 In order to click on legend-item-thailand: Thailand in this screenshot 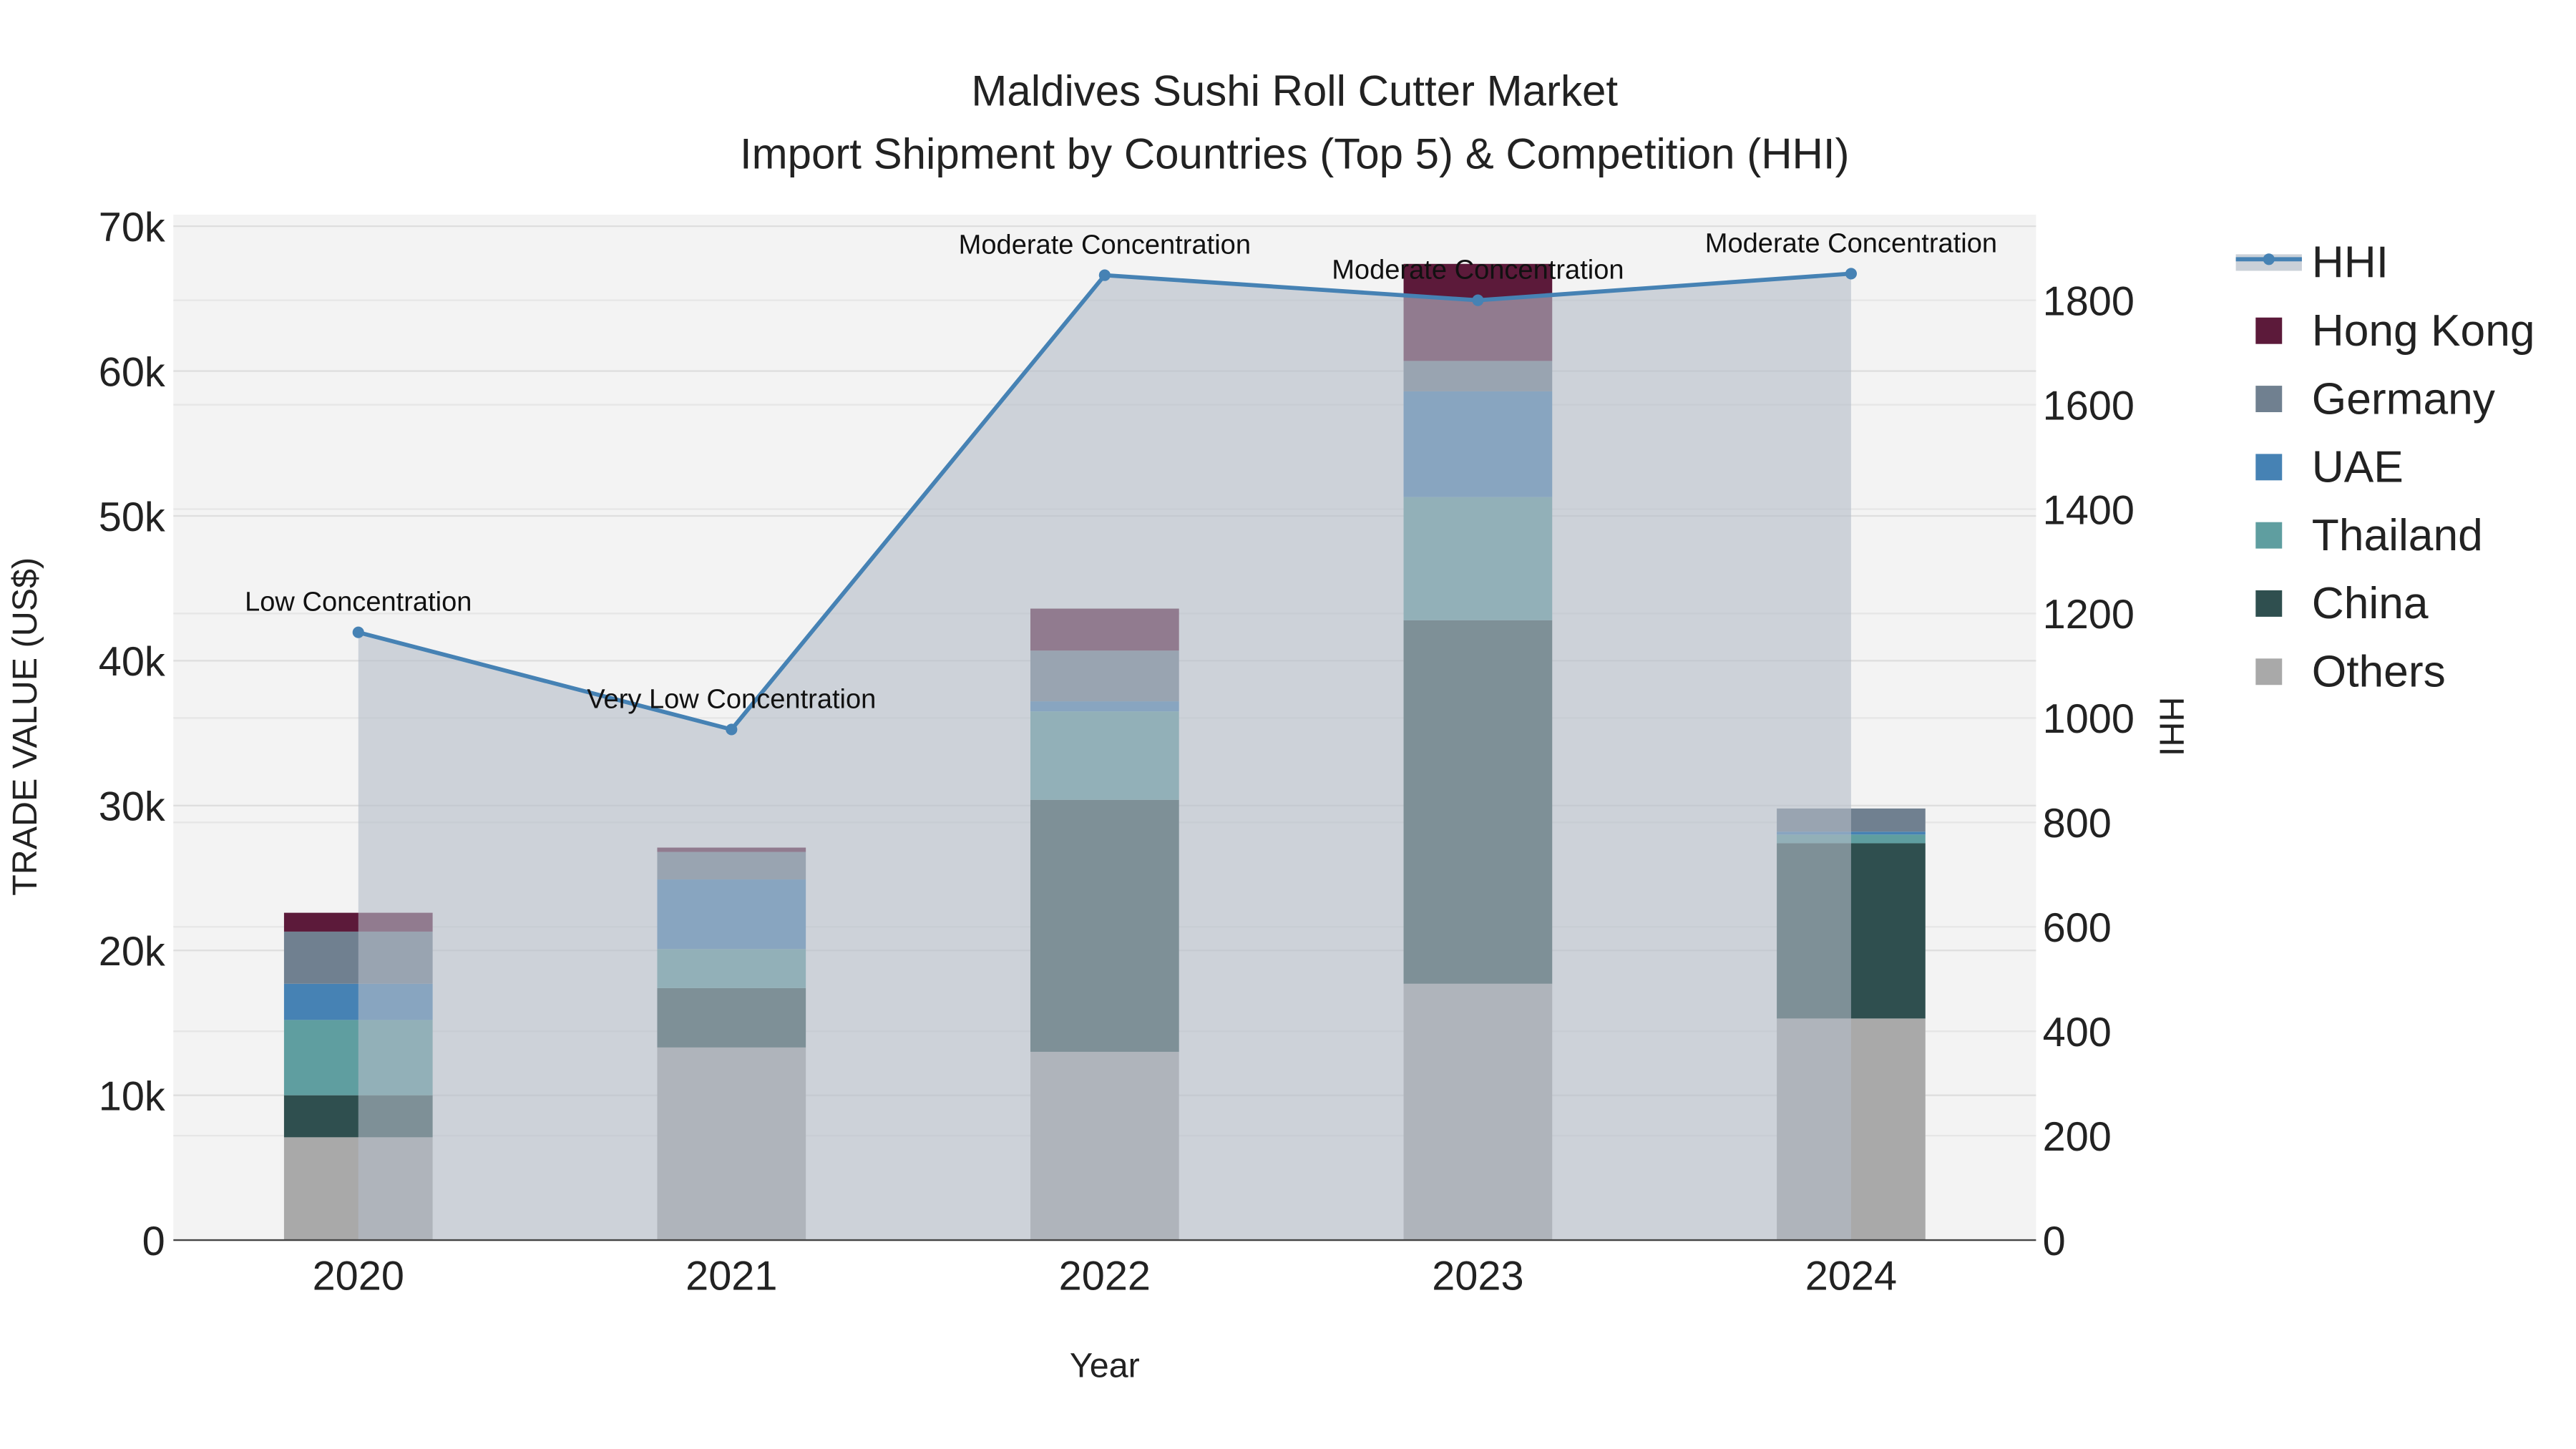, I will do `click(2369, 535)`.